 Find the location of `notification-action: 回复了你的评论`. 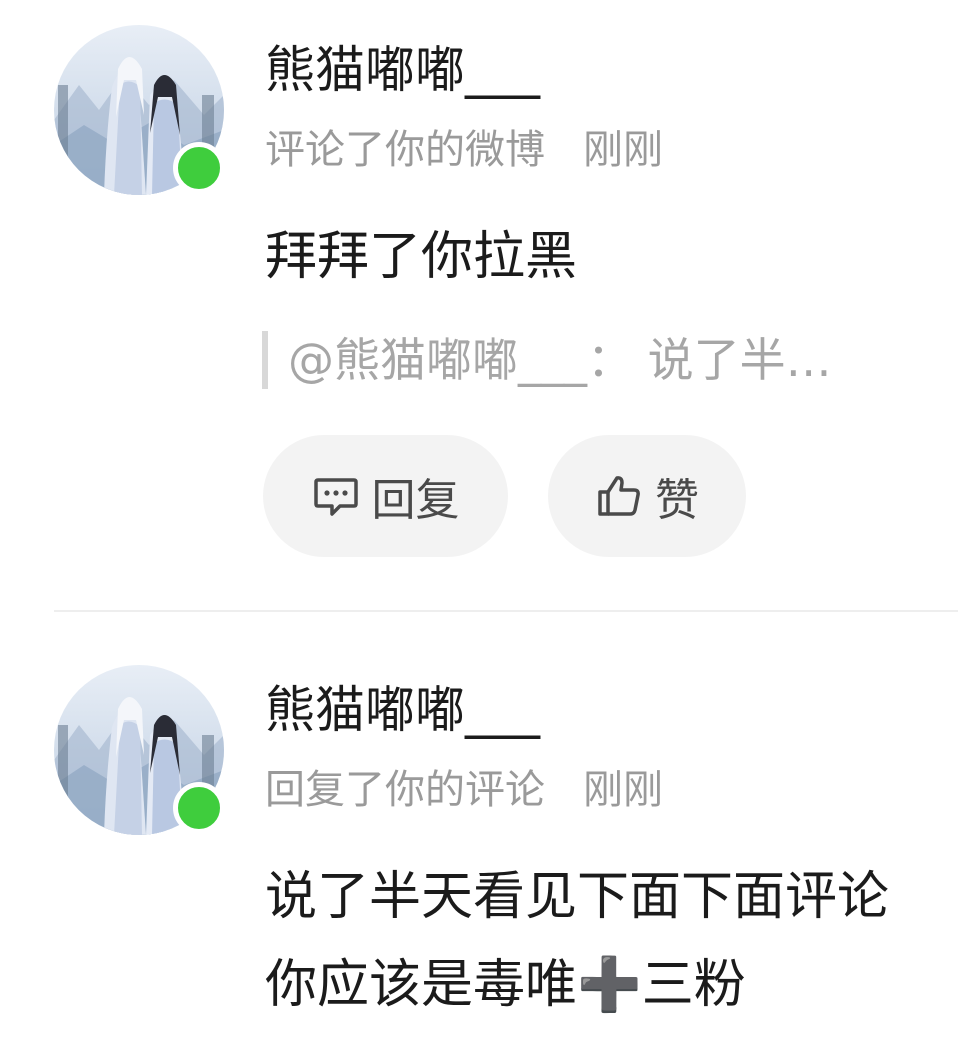

notification-action: 回复了你的评论 is located at coordinates (405, 790).